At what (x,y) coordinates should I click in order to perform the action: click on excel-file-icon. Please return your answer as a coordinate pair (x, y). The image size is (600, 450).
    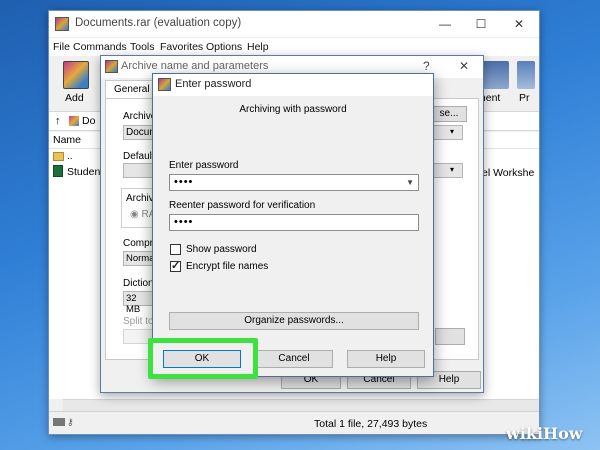
    Looking at the image, I should click on (58, 171).